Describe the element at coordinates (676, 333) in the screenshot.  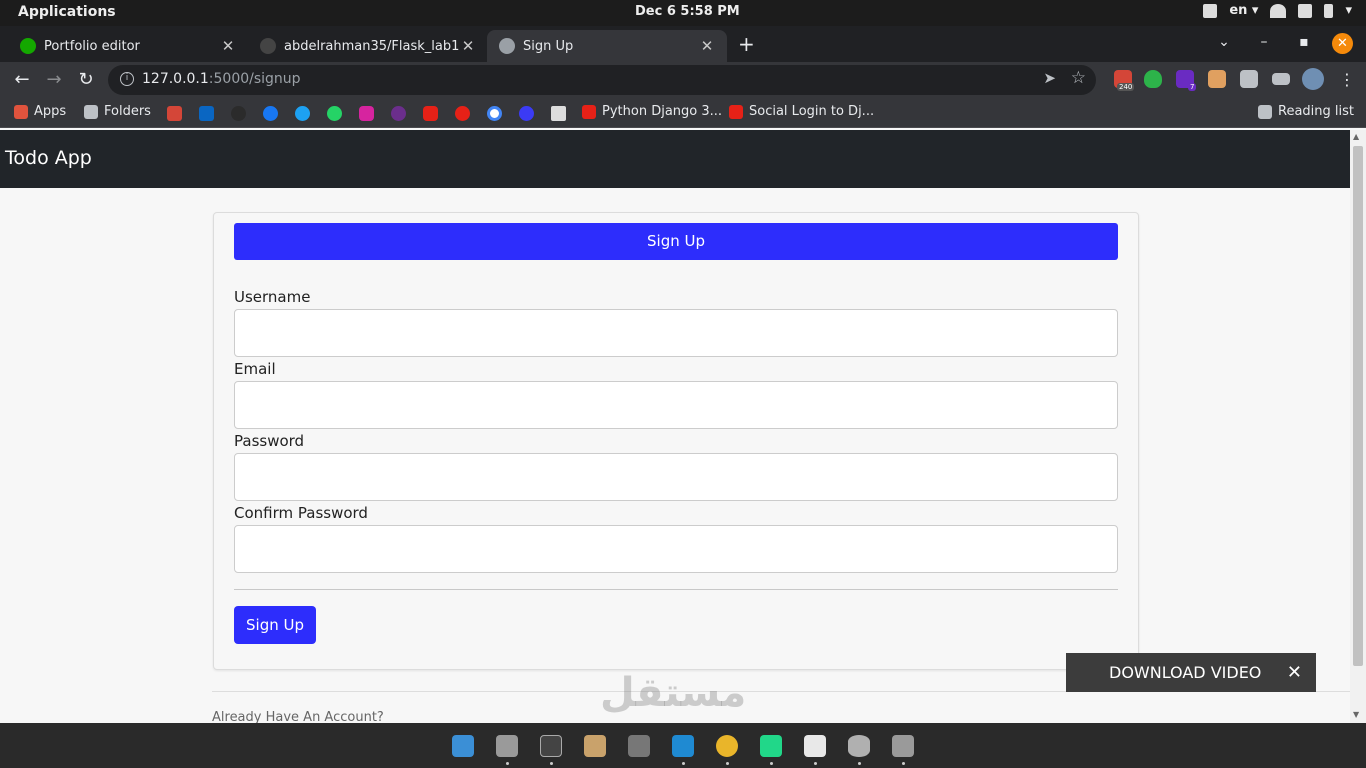
I see `username-input` at that location.